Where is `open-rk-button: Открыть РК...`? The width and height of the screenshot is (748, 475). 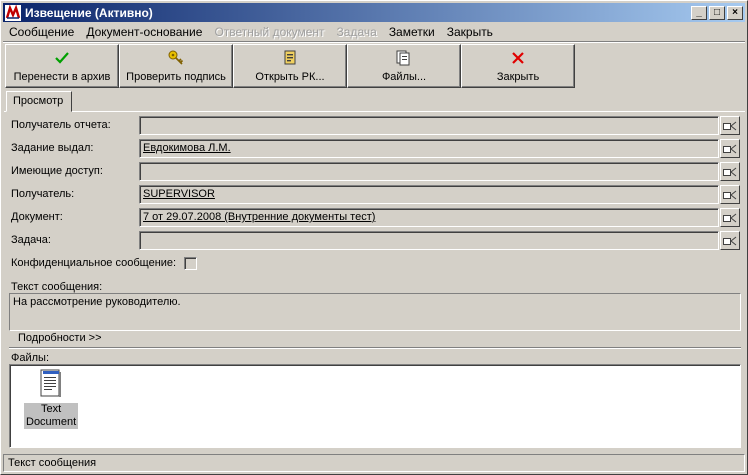 open-rk-button: Открыть РК... is located at coordinates (290, 66).